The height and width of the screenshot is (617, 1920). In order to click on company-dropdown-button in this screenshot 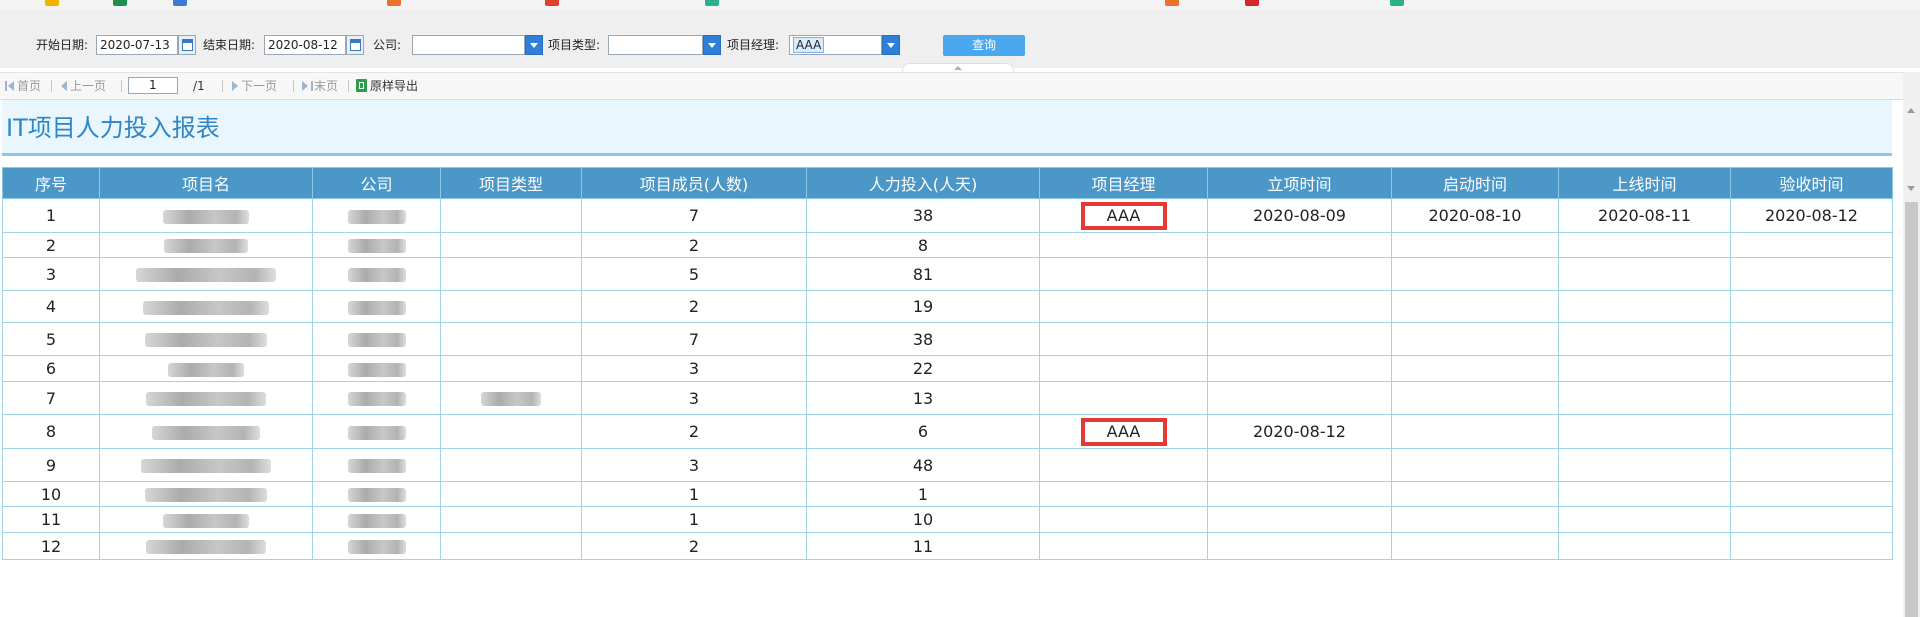, I will do `click(534, 45)`.